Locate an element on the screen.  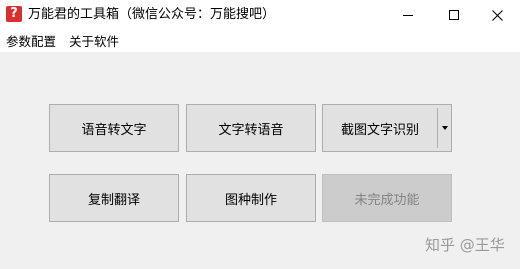
screenshot-ocr-split-button: 截图文字识别 is located at coordinates (387, 128).